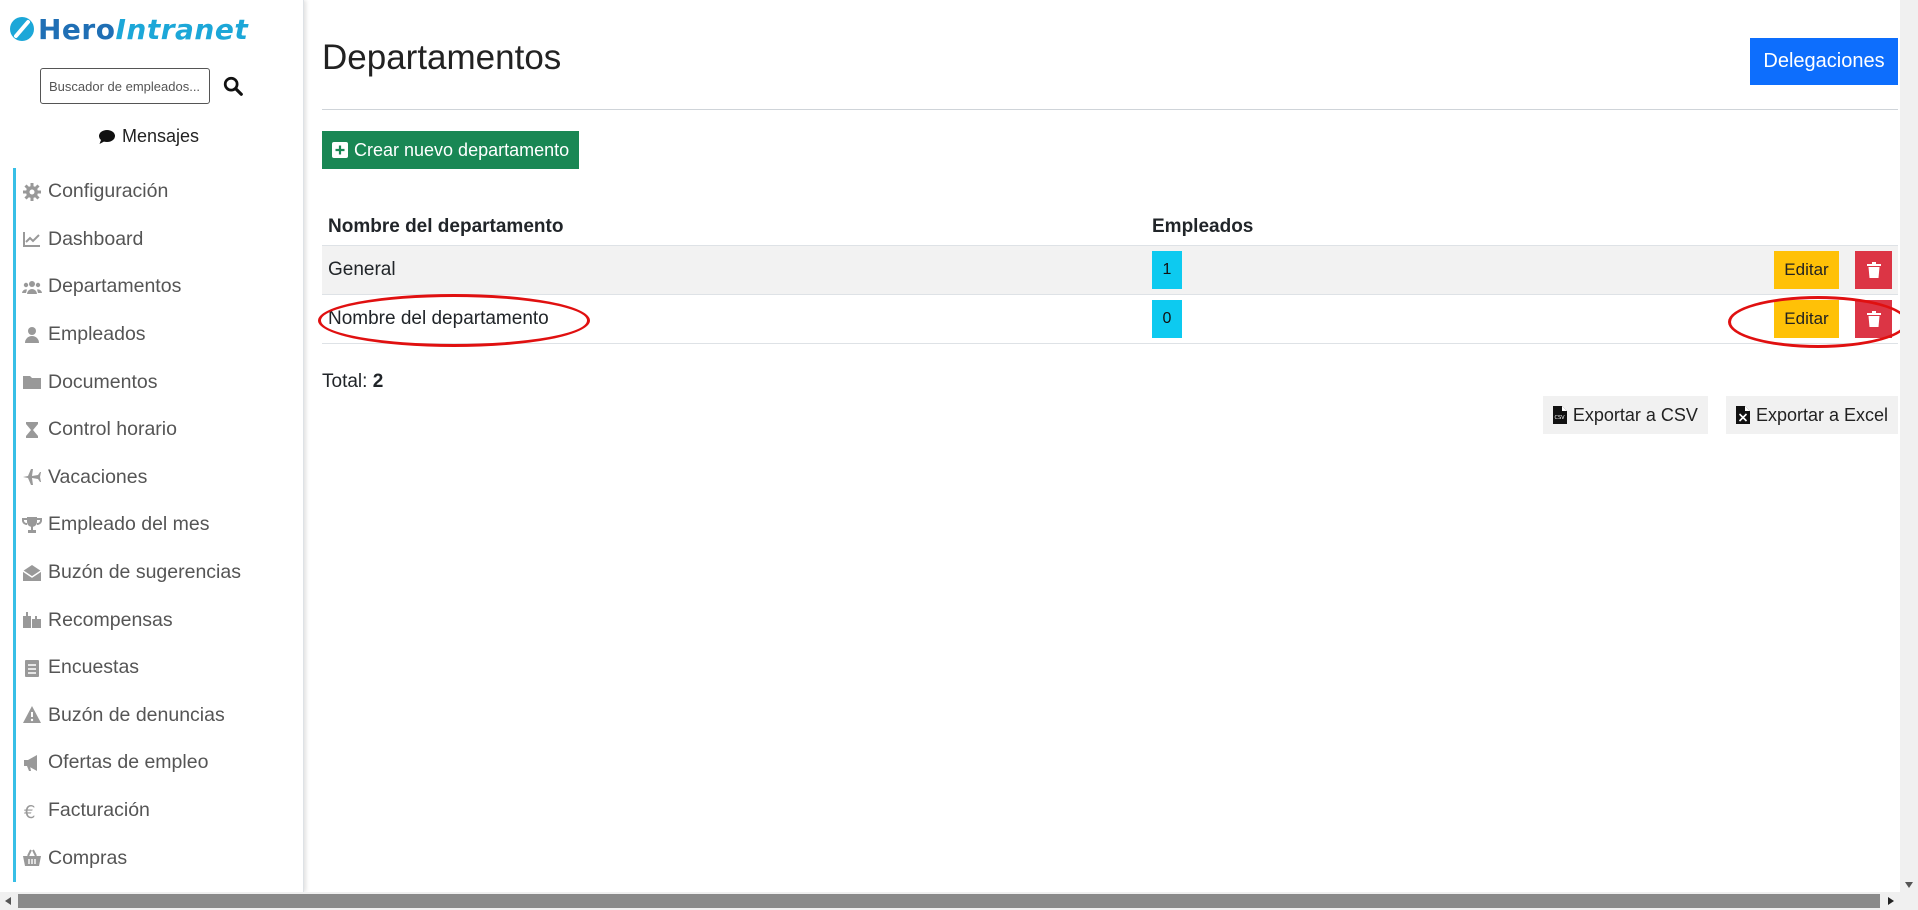 The image size is (1918, 910). I want to click on horizontal-scroll-thumb, so click(949, 901).